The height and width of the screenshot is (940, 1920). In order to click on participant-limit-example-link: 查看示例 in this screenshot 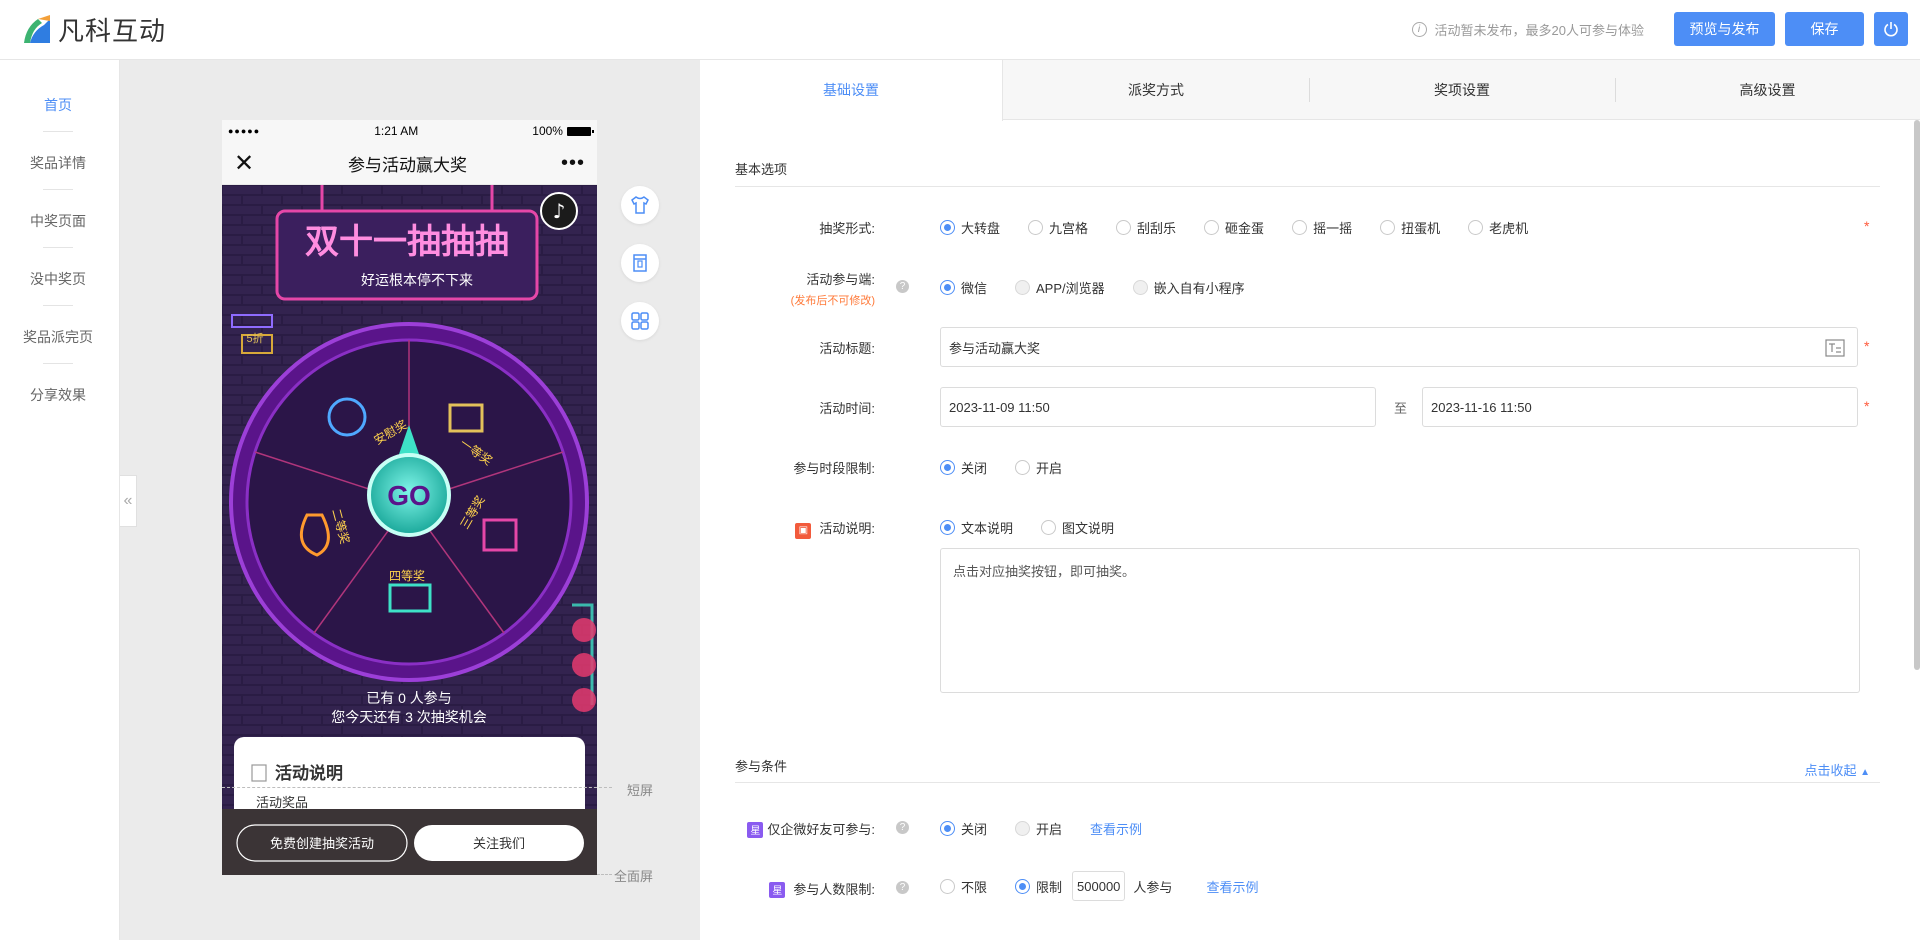, I will do `click(1232, 886)`.